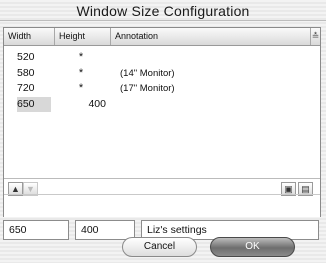  What do you see at coordinates (26, 72) in the screenshot?
I see `row-width: 580` at bounding box center [26, 72].